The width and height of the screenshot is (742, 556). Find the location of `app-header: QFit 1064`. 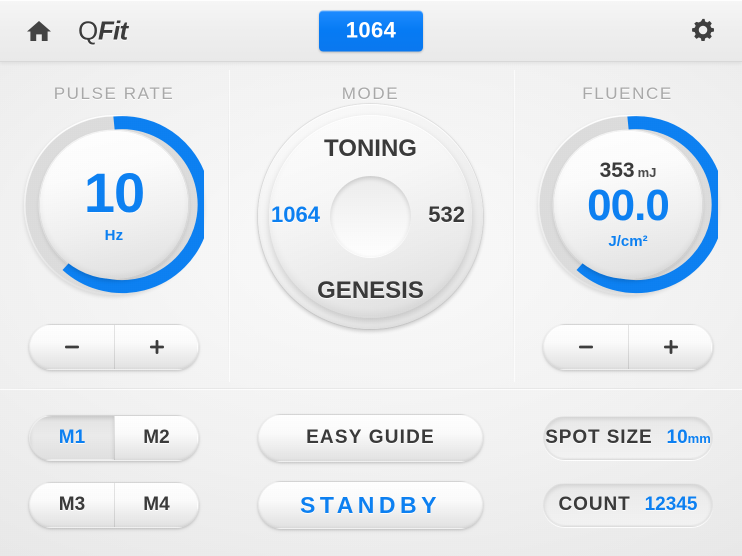

app-header: QFit 1064 is located at coordinates (371, 31).